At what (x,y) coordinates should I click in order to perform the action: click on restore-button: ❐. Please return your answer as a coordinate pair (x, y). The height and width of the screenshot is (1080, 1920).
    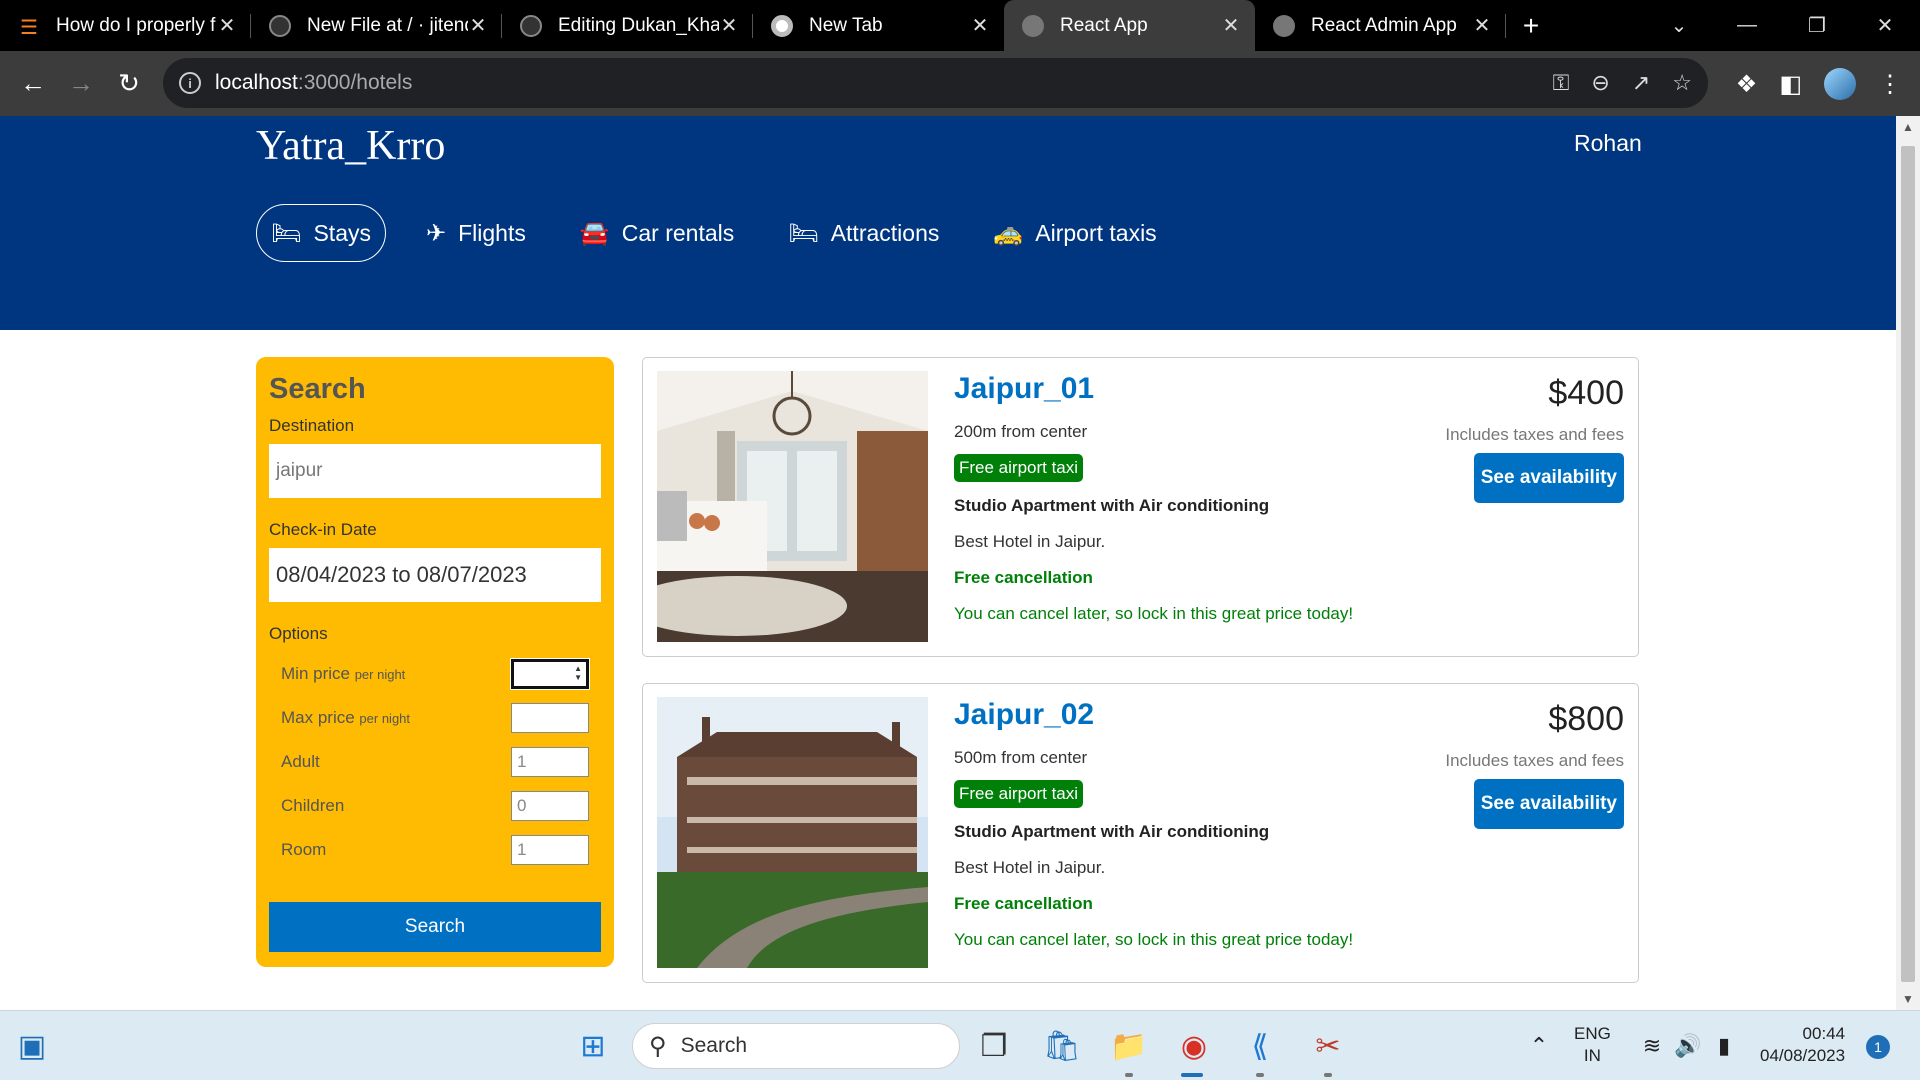
    Looking at the image, I should click on (1817, 25).